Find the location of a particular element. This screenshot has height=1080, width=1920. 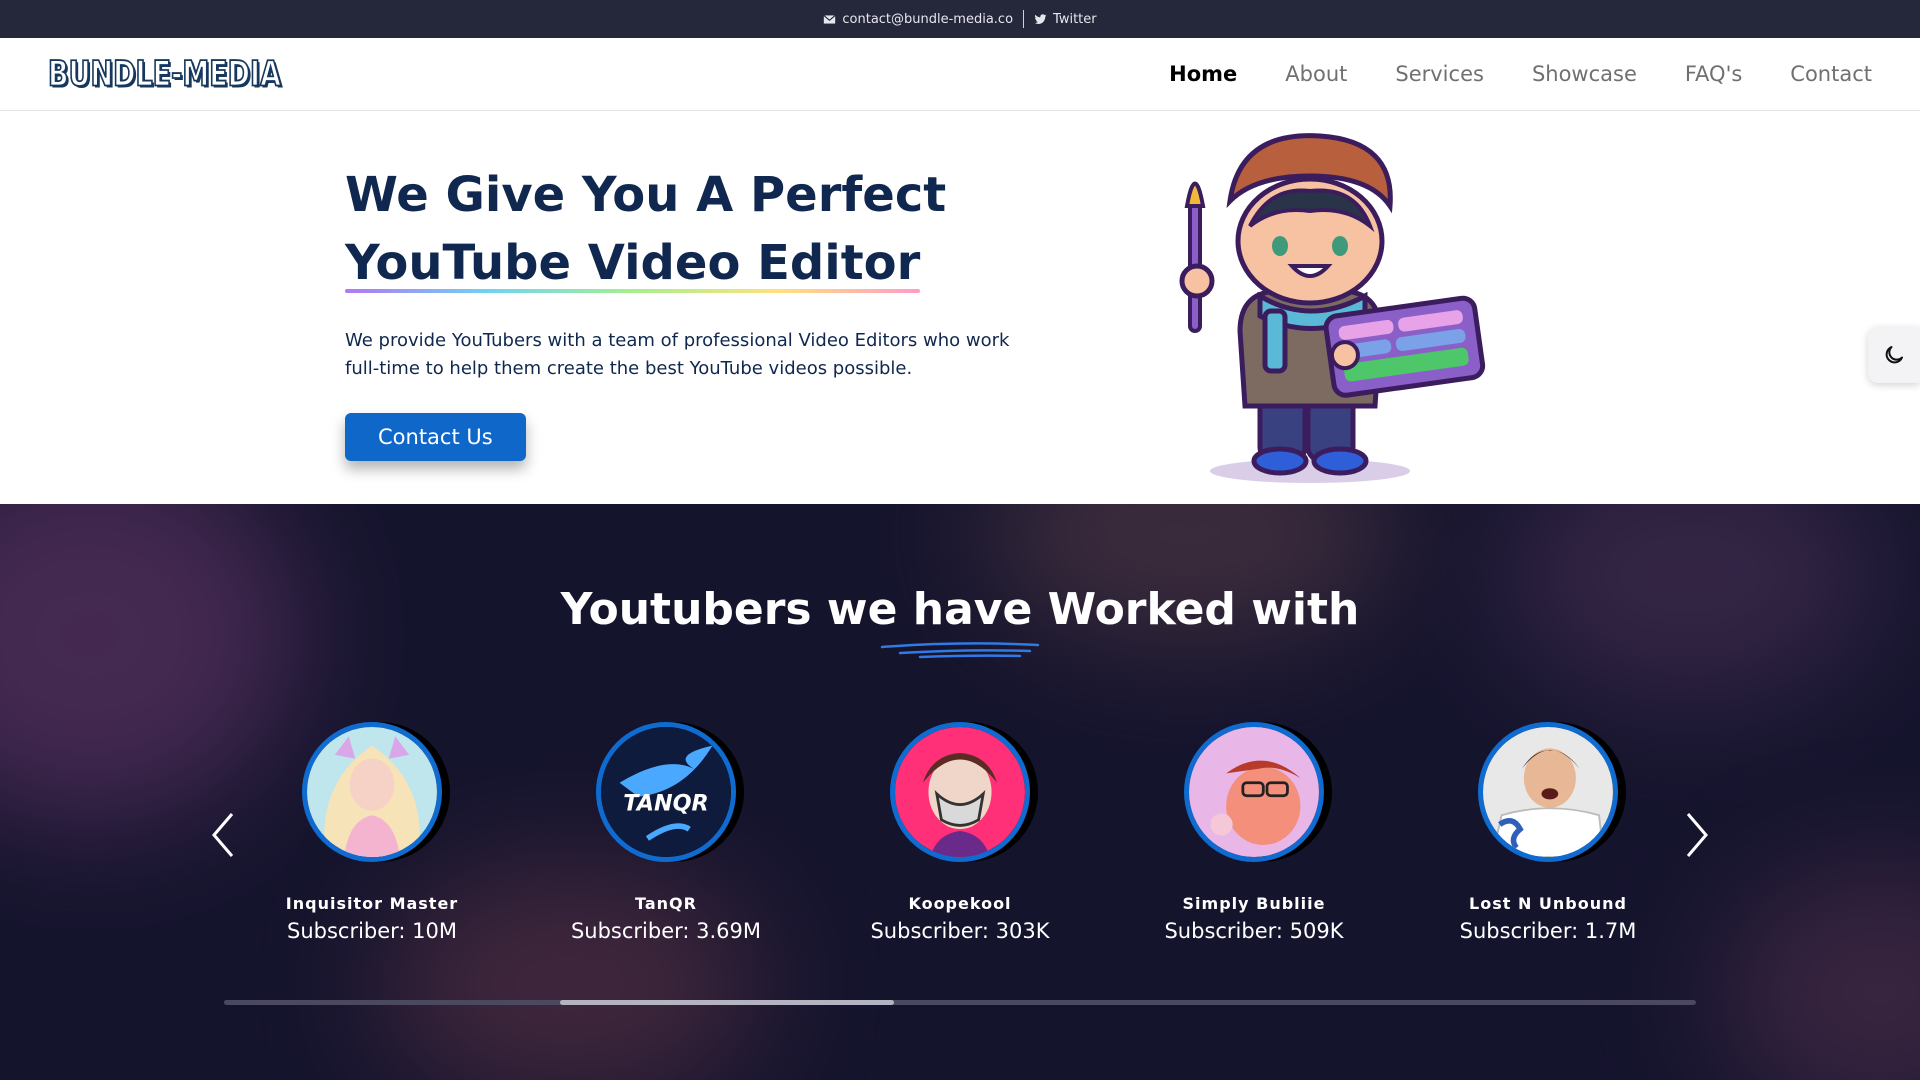

hero-title-line2: YouTube Video Editor is located at coordinates (633, 263).